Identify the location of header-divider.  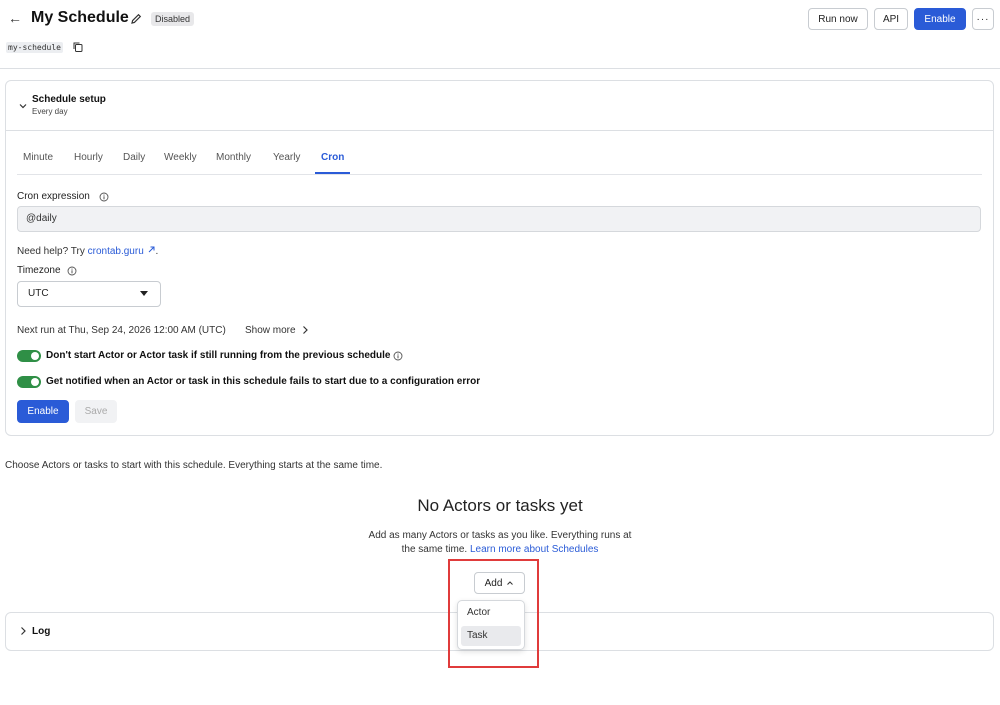
(500, 68).